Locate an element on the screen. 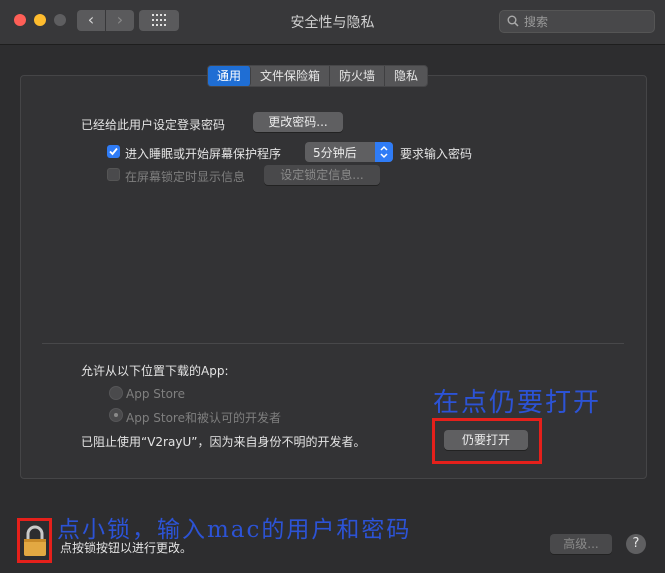 The image size is (665, 573). tab-privacy: 隐私 is located at coordinates (406, 76).